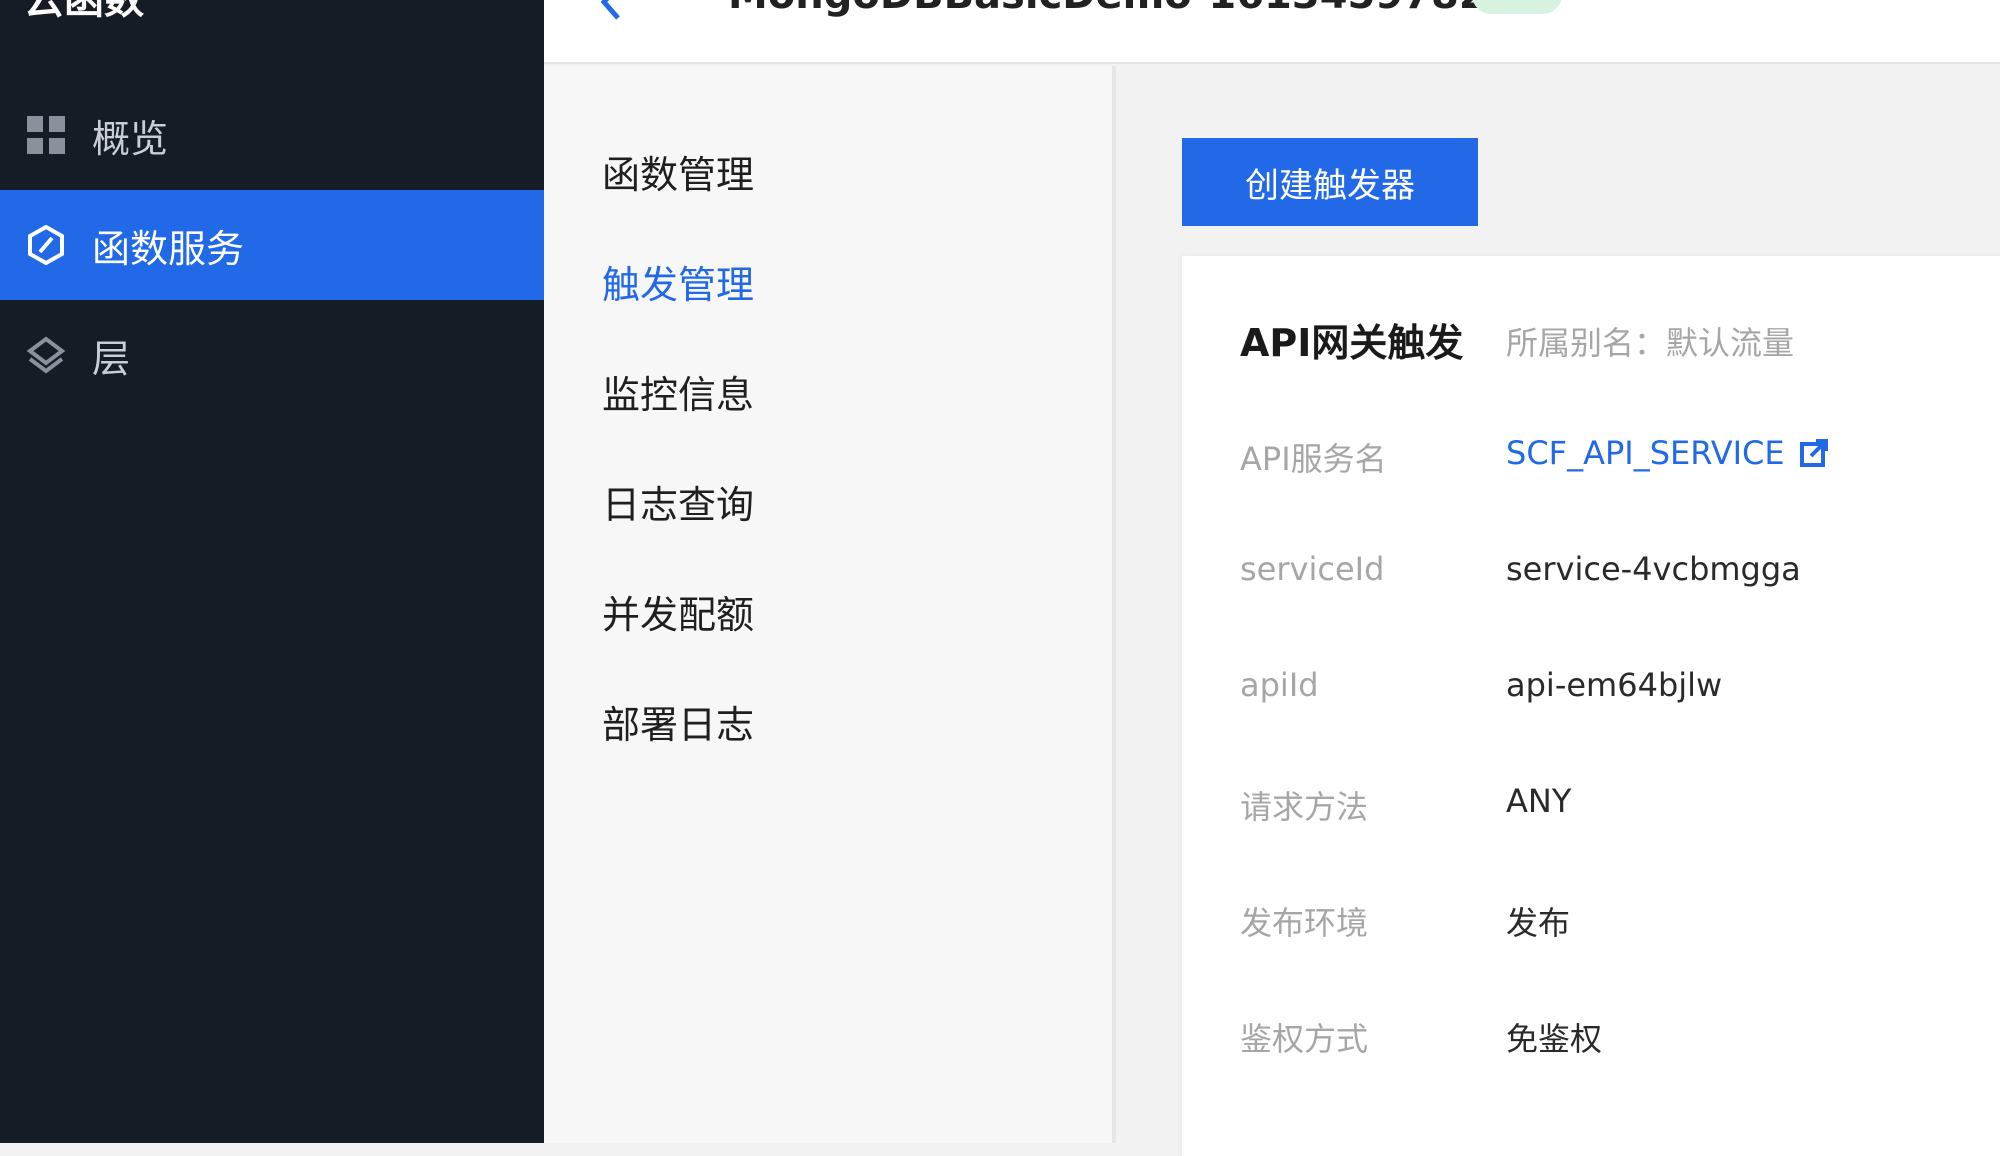 Image resolution: width=2000 pixels, height=1156 pixels. Describe the element at coordinates (1554, 1039) in the screenshot. I see `field-value-auth-method: 免鉴权` at that location.